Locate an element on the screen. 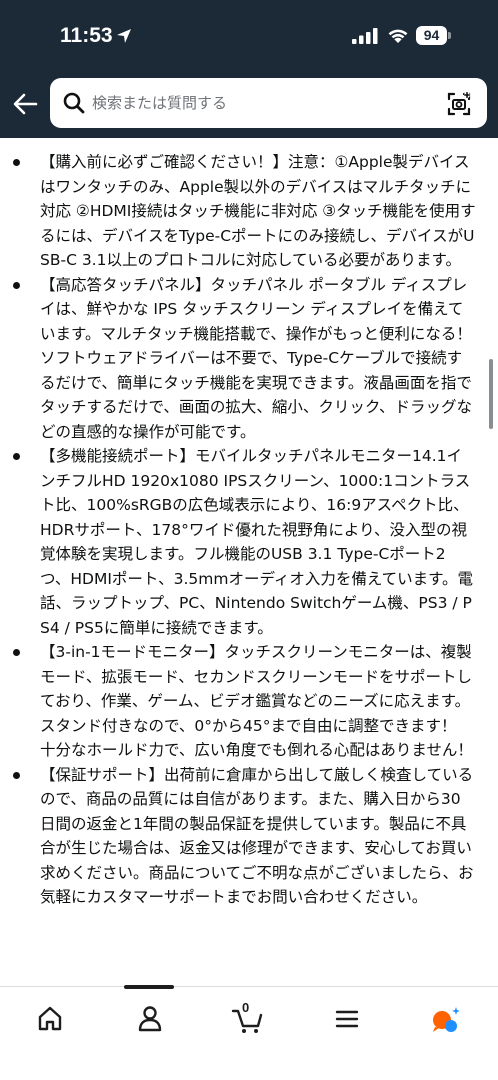 This screenshot has width=498, height=1080. search-box is located at coordinates (268, 103).